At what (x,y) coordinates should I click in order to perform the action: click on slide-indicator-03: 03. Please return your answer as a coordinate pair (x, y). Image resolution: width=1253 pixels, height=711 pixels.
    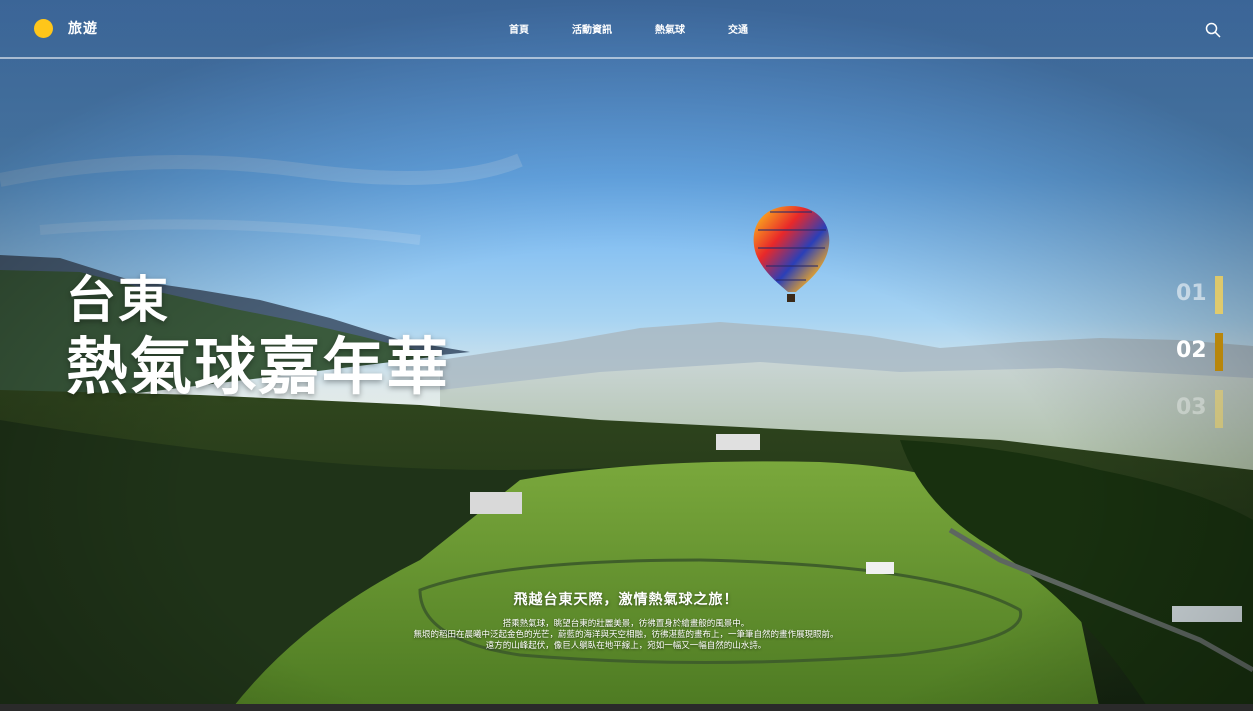
    Looking at the image, I should click on (1200, 409).